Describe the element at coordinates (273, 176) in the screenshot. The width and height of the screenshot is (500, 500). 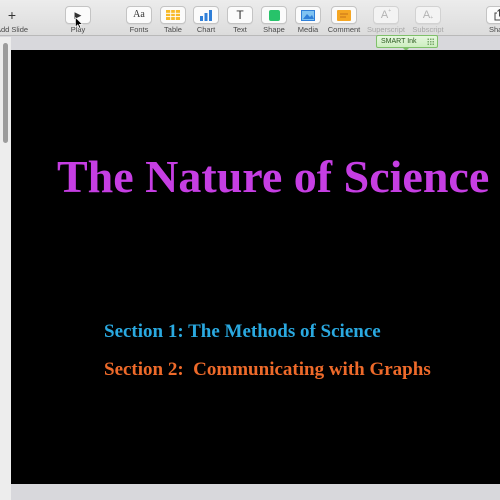
I see `slide-title: The Nature of Science` at that location.